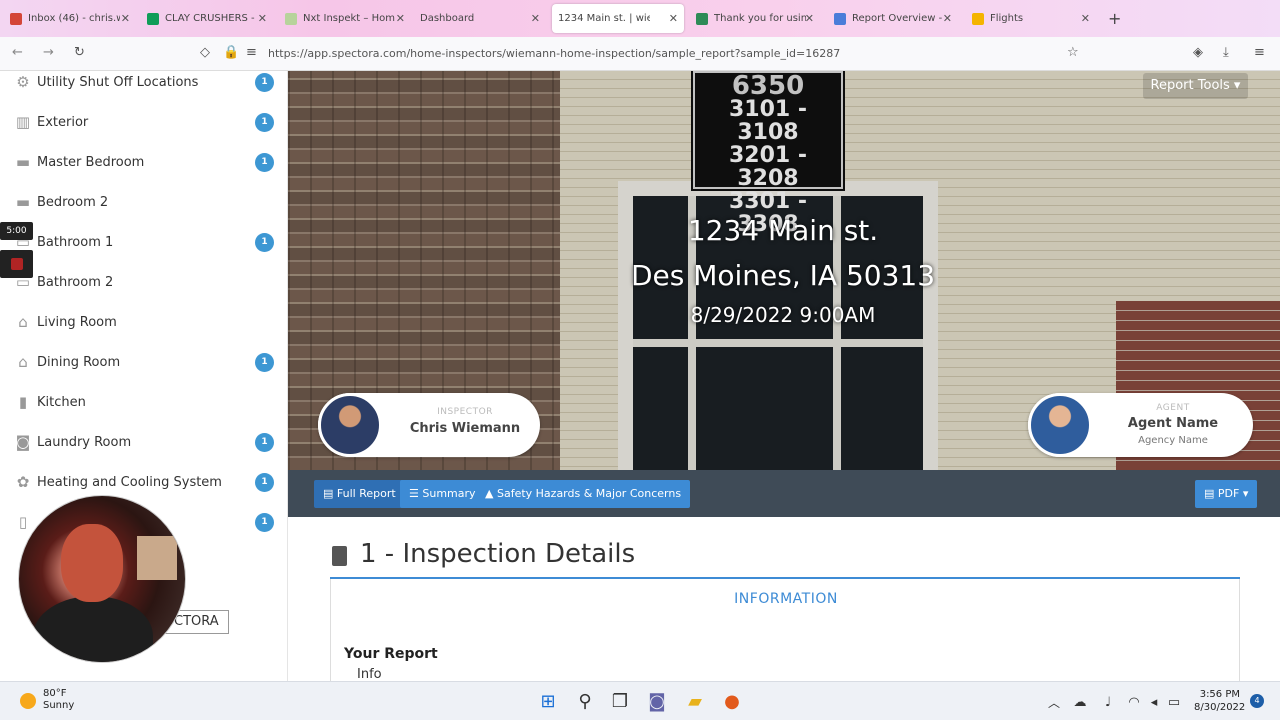 This screenshot has width=1280, height=720. What do you see at coordinates (349, 18) in the screenshot?
I see `tab-title: Nxt Inspekt – Home` at bounding box center [349, 18].